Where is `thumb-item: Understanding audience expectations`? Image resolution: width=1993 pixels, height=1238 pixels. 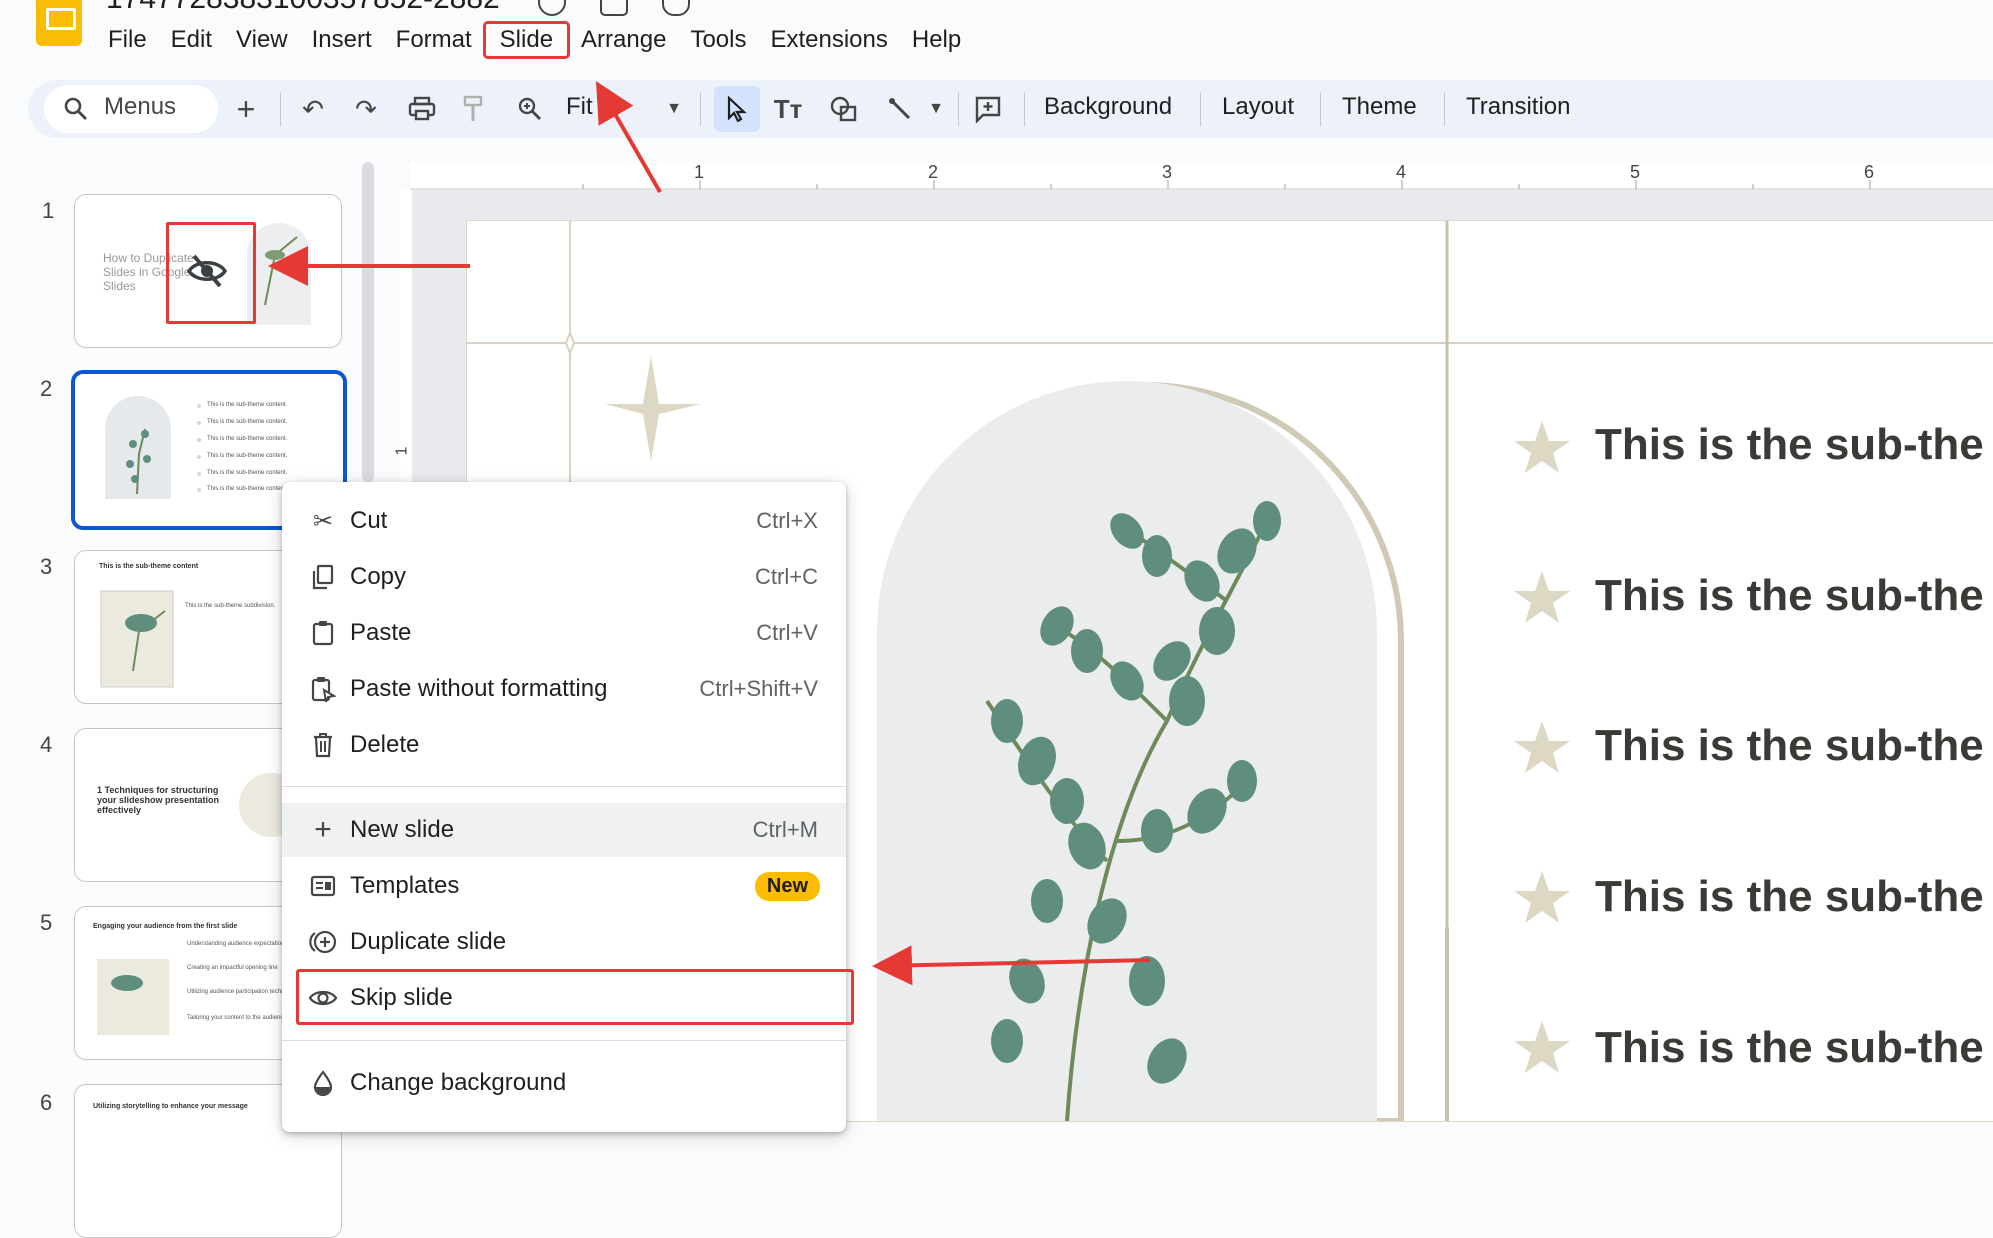
thumb-item: Understanding audience expectations is located at coordinates (237, 944).